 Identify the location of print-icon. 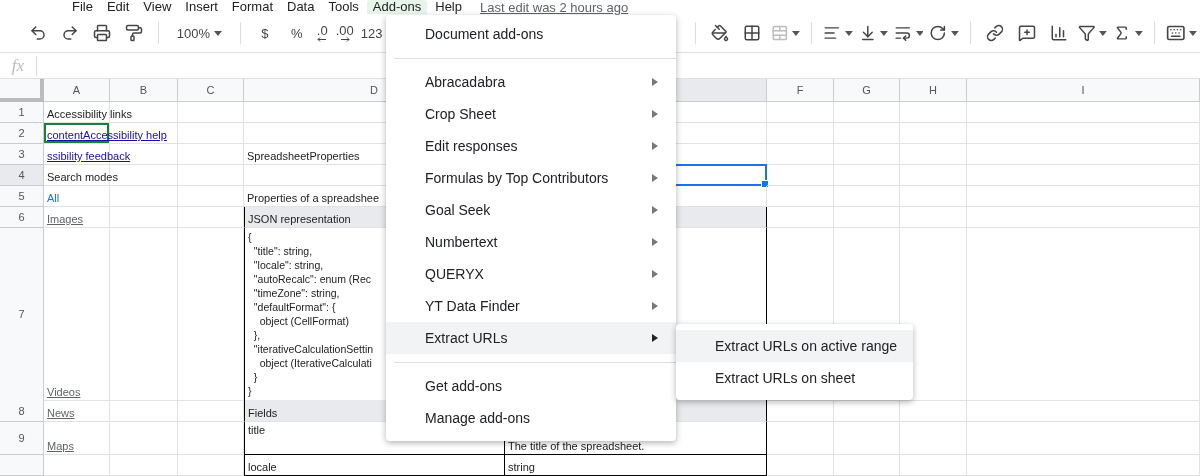
(102, 33).